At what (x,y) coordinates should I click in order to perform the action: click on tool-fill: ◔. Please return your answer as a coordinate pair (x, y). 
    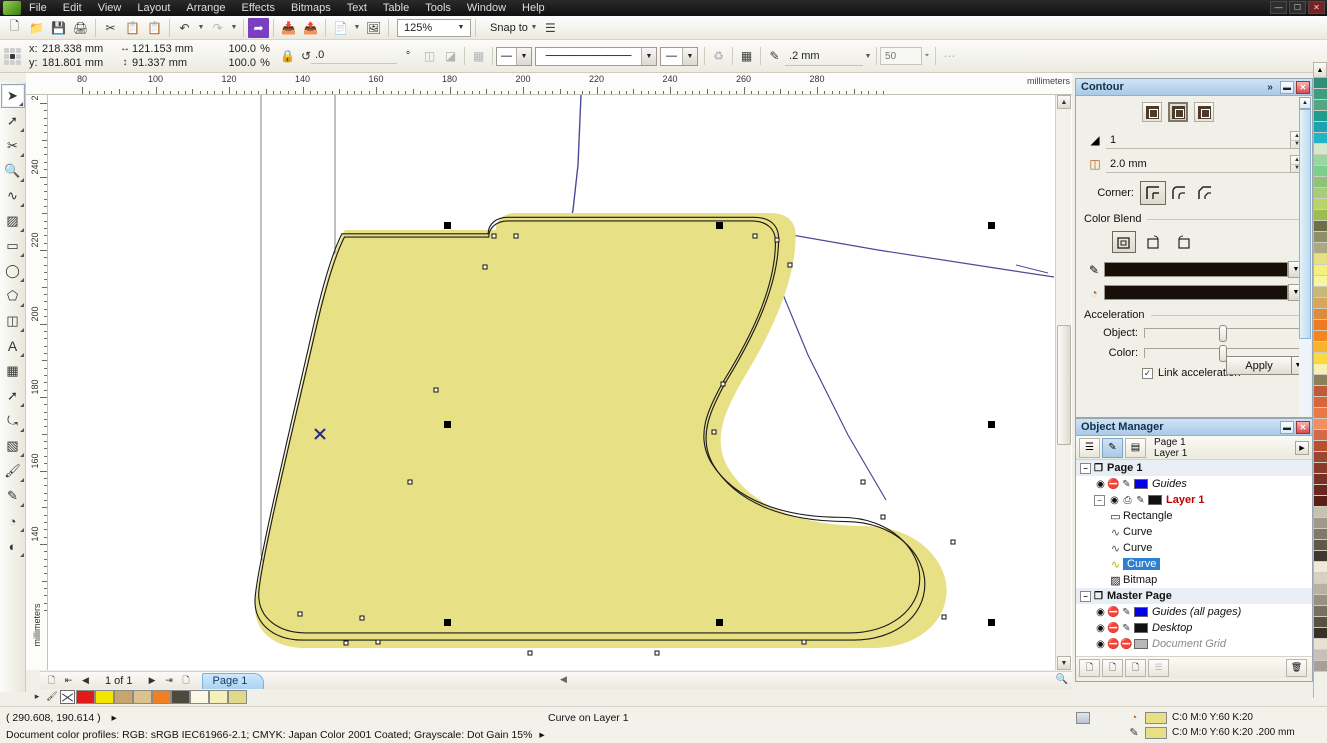
    Looking at the image, I should click on (13, 521).